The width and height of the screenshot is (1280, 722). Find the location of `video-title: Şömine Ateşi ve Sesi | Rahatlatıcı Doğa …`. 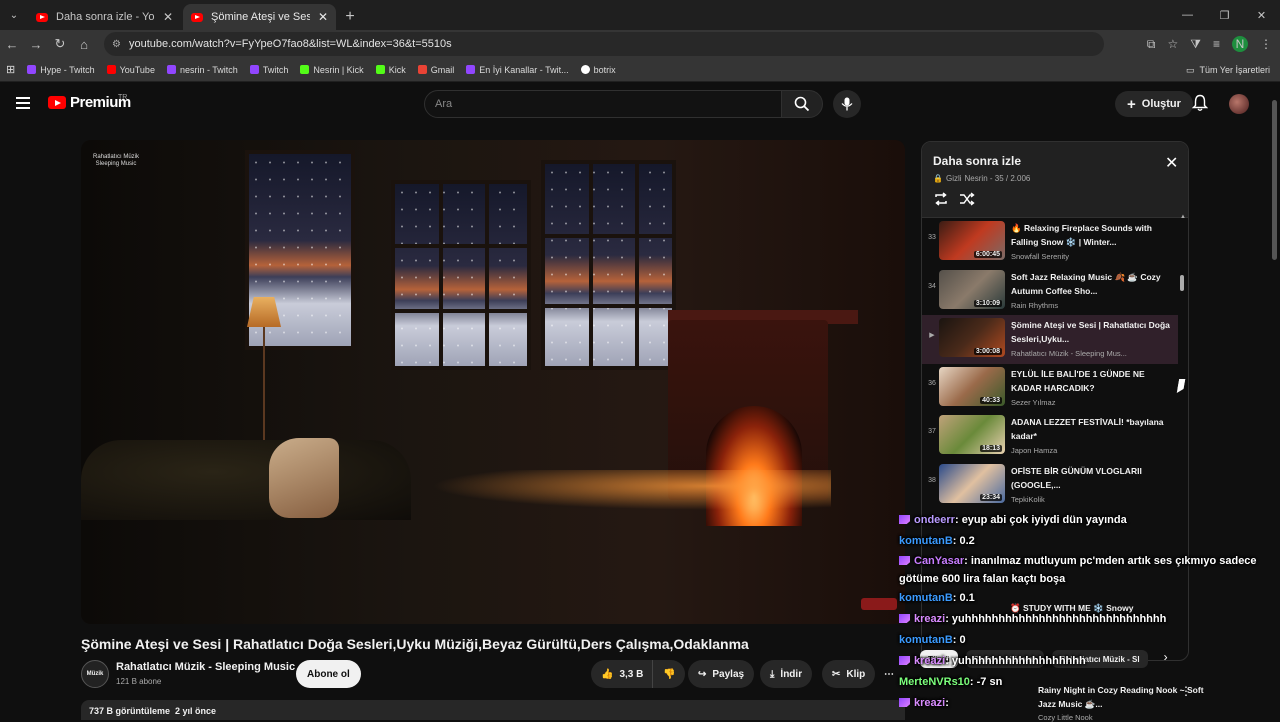

video-title: Şömine Ateşi ve Sesi | Rahatlatıcı Doğa … is located at coordinates (415, 644).